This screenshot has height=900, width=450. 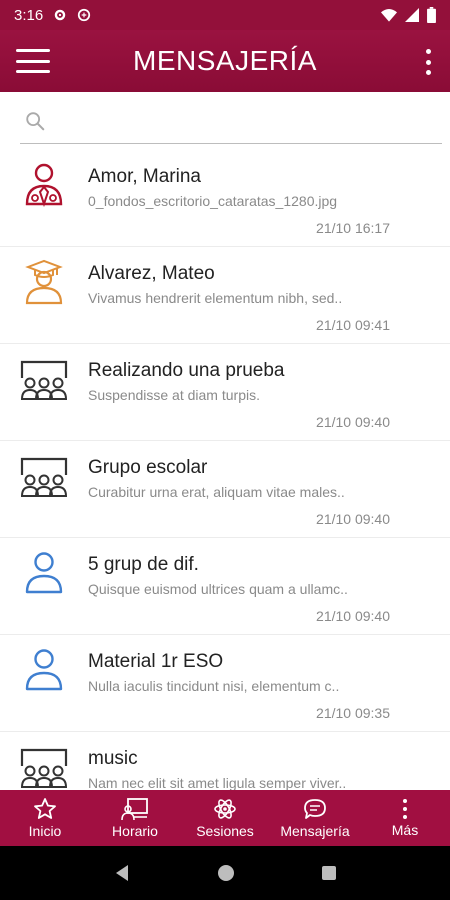 What do you see at coordinates (353, 325) in the screenshot?
I see `conversation-time: 21/10 09:41` at bounding box center [353, 325].